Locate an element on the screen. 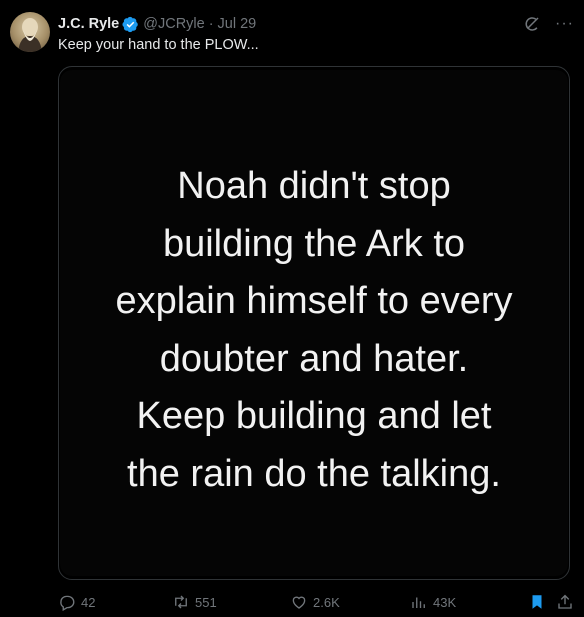 The image size is (584, 617). more-icon: ··· is located at coordinates (564, 24).